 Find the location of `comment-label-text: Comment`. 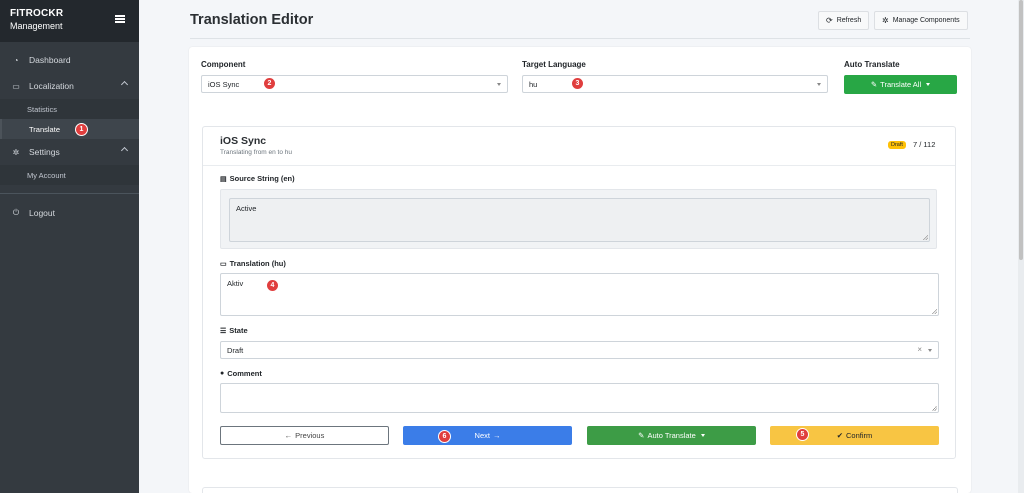

comment-label-text: Comment is located at coordinates (244, 373).